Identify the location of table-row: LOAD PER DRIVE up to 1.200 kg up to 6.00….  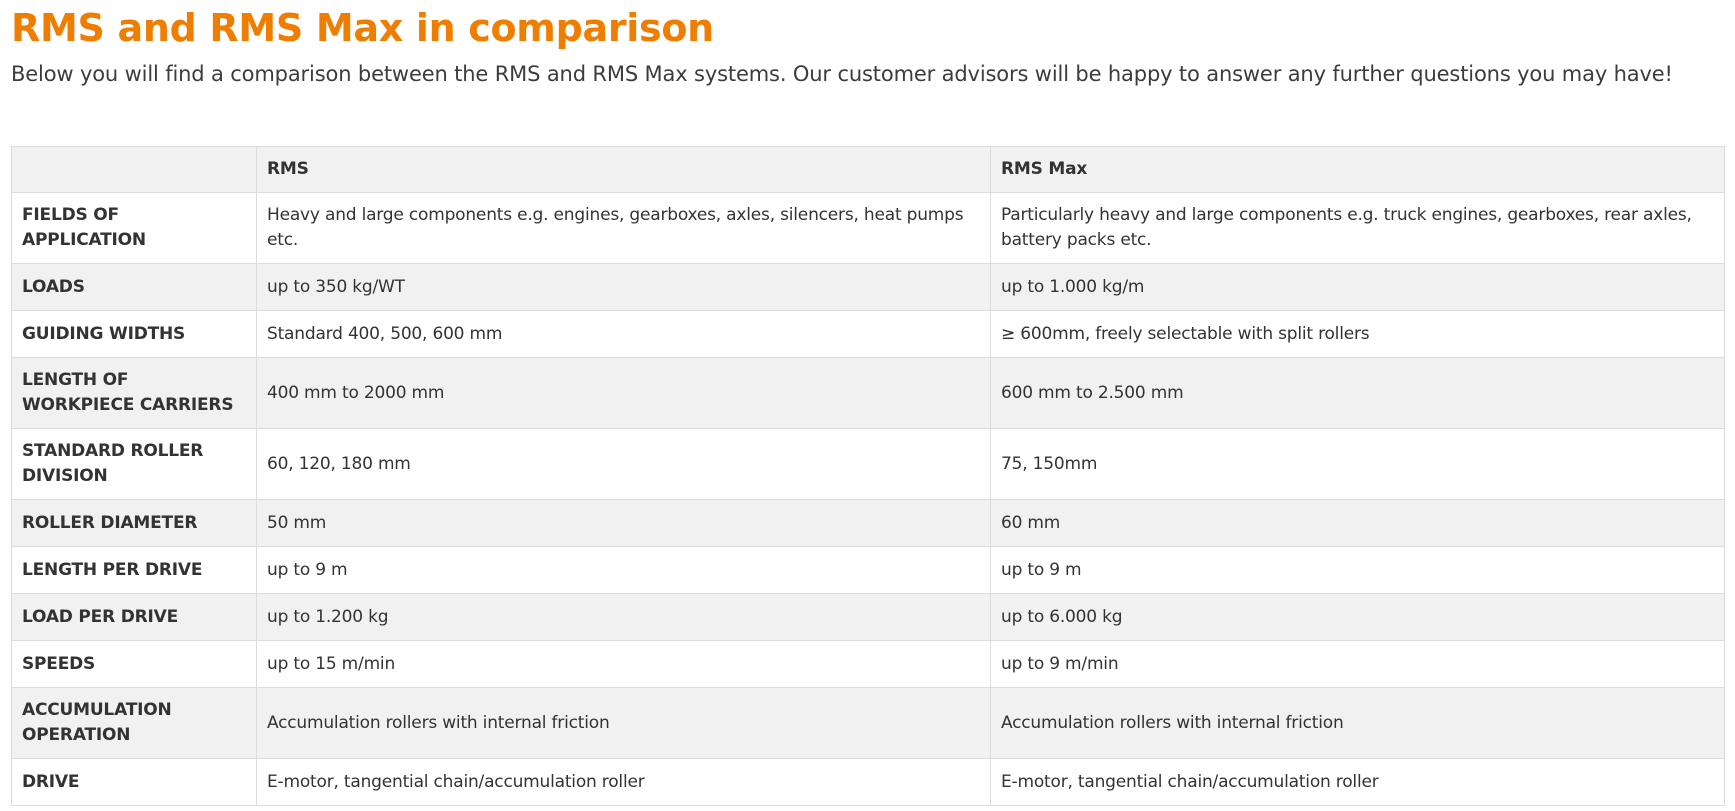
(868, 617).